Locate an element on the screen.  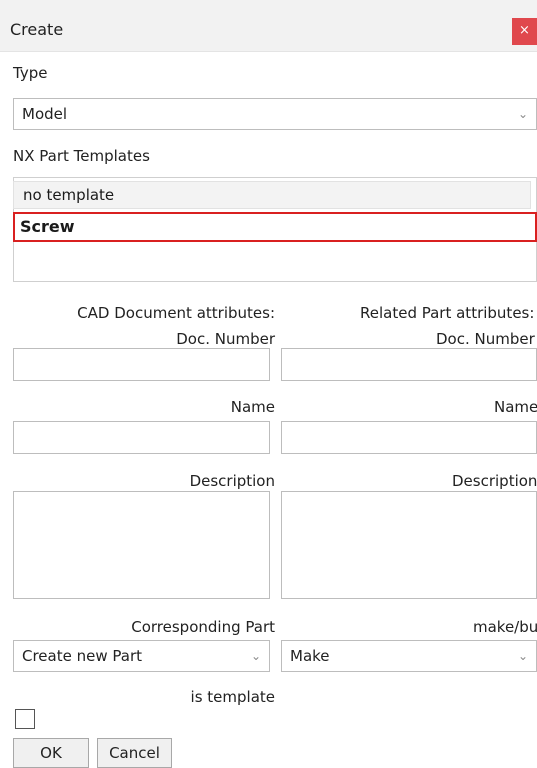
related-description-textarea is located at coordinates (409, 545).